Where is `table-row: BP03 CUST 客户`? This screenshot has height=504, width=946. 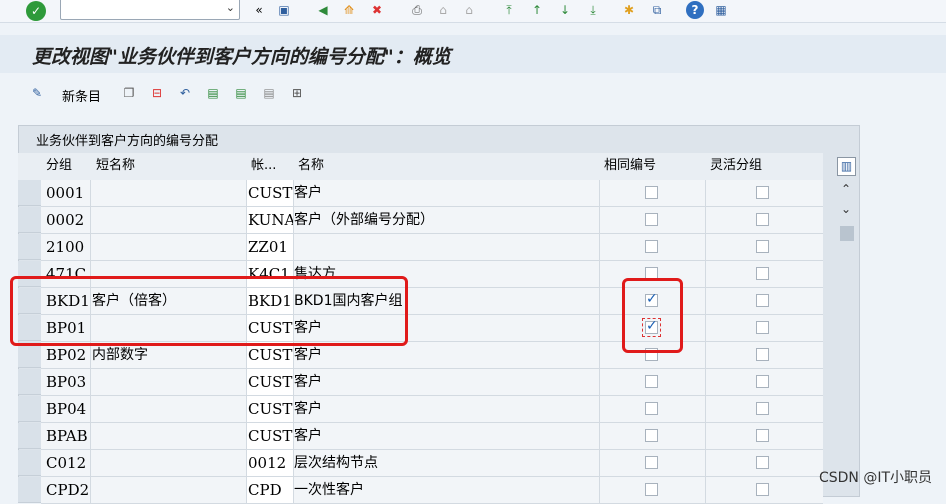
table-row: BP03 CUST 客户 is located at coordinates (432, 382).